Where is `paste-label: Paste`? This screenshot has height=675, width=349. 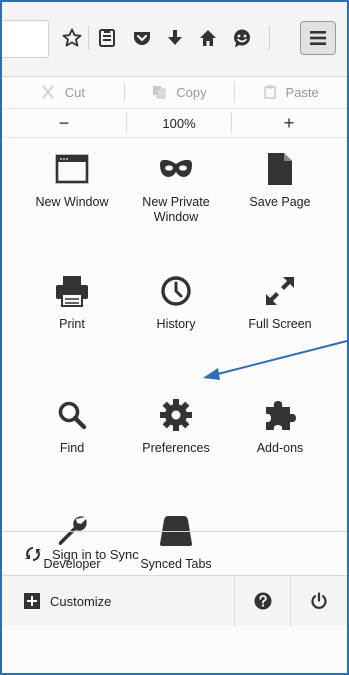
paste-label: Paste is located at coordinates (302, 92).